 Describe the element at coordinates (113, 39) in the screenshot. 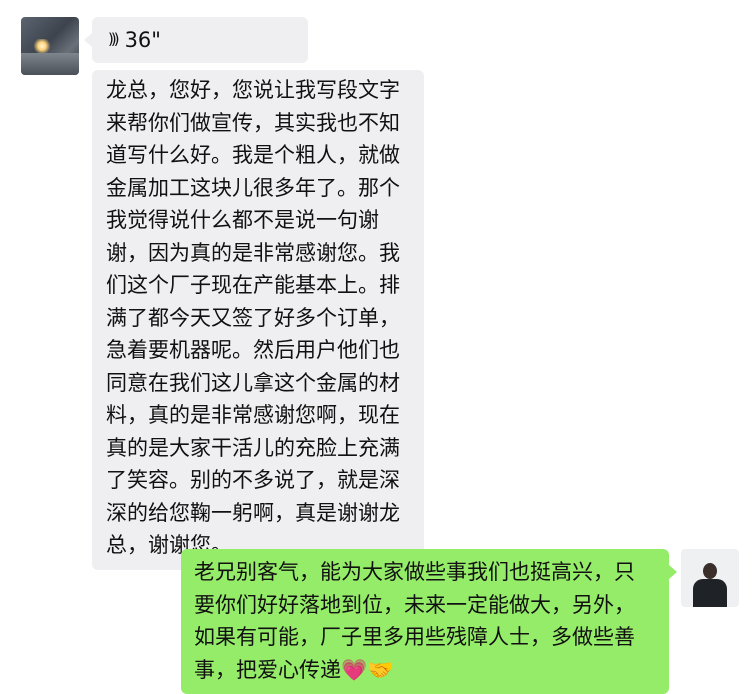

I see `voice-wave-icon: )))` at that location.